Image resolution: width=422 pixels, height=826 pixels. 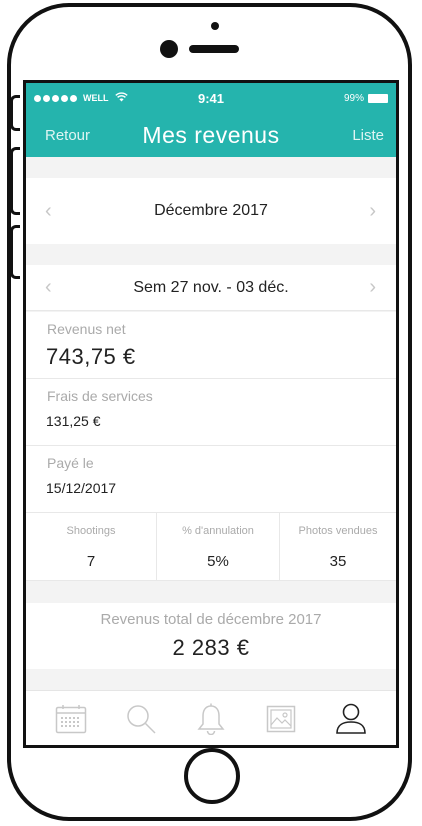 I want to click on clock: 9:41, so click(x=211, y=98).